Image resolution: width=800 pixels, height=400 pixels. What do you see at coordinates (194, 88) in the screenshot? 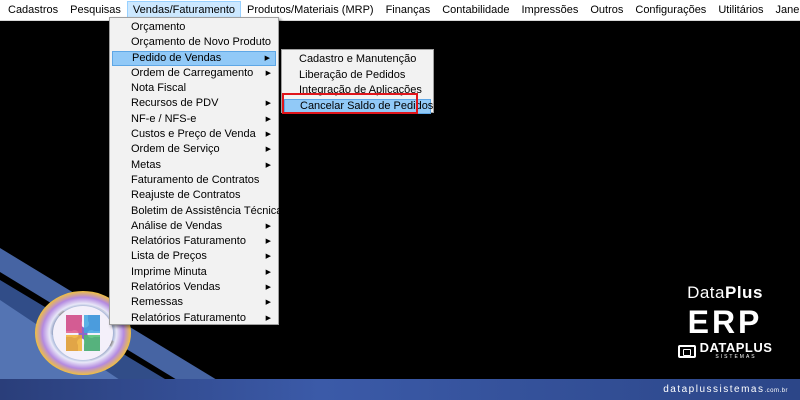
I see `menu-item-nota-fiscal: Nota Fiscal` at bounding box center [194, 88].